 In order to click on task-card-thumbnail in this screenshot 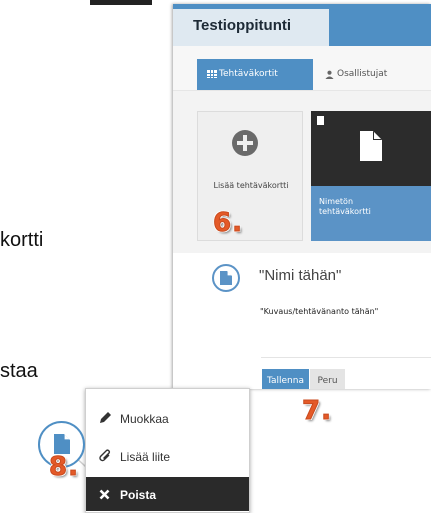, I will do `click(371, 148)`.